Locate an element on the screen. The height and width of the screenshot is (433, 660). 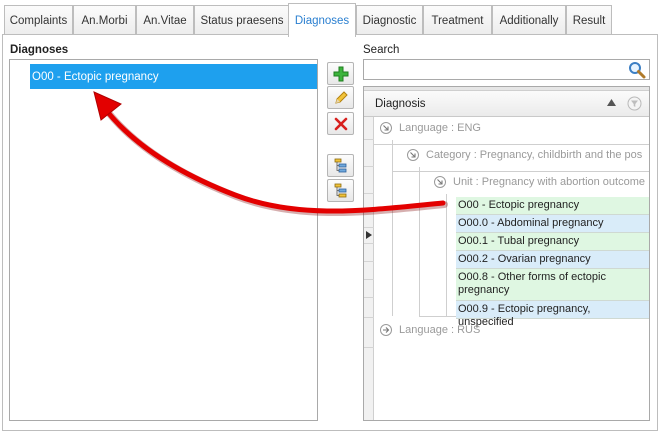
sort-ascending-icon is located at coordinates (611, 102).